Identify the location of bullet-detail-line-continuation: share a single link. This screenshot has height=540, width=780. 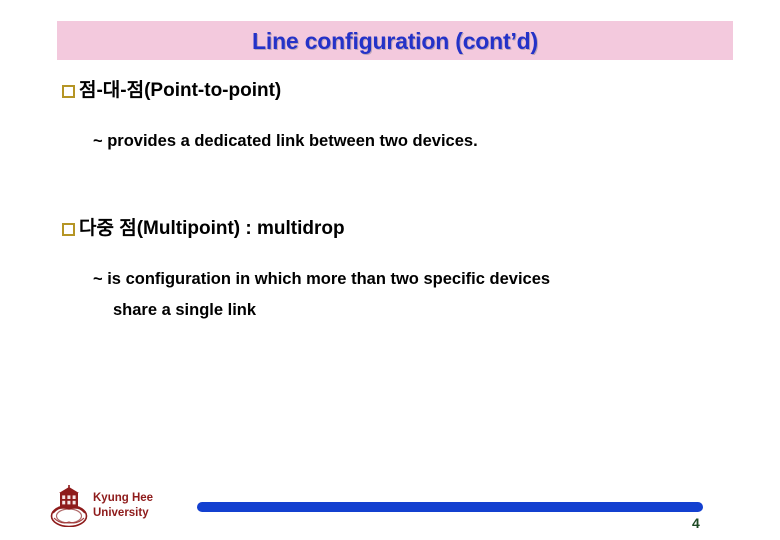
(185, 310).